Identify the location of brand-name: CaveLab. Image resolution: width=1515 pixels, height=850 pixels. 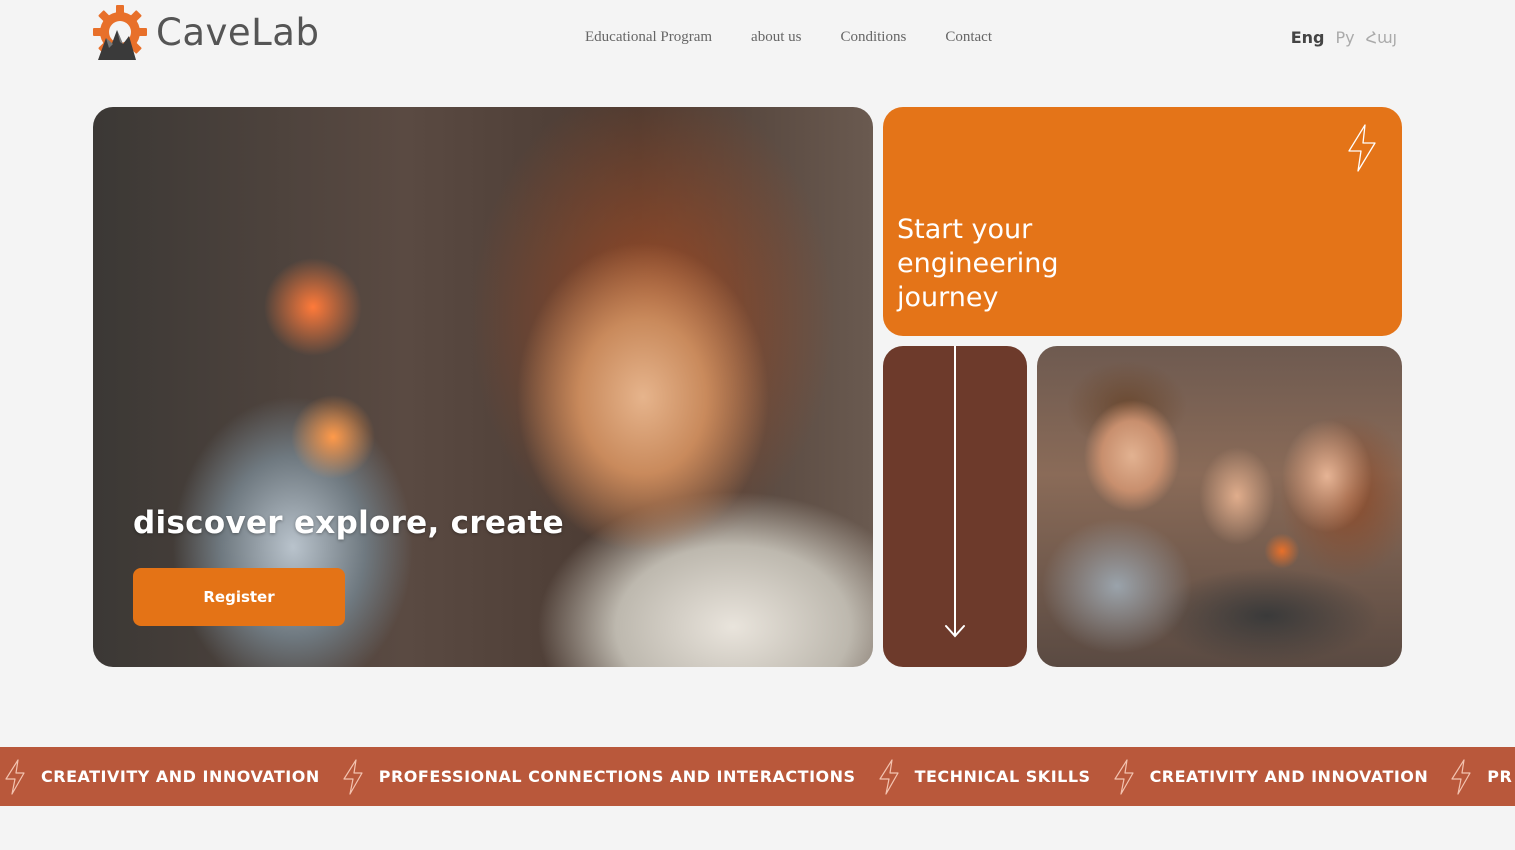
(238, 32).